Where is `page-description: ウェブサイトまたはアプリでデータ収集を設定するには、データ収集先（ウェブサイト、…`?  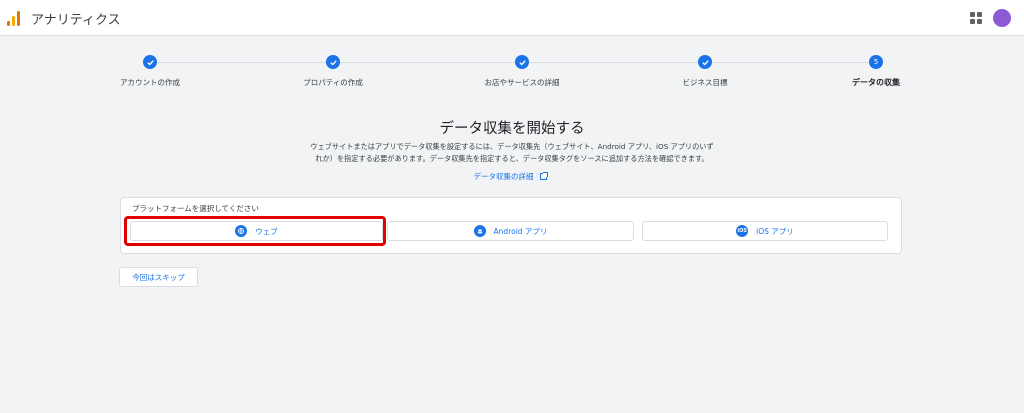 page-description: ウェブサイトまたはアプリでデータ収集を設定するには、データ収集先（ウェブサイト、… is located at coordinates (512, 153).